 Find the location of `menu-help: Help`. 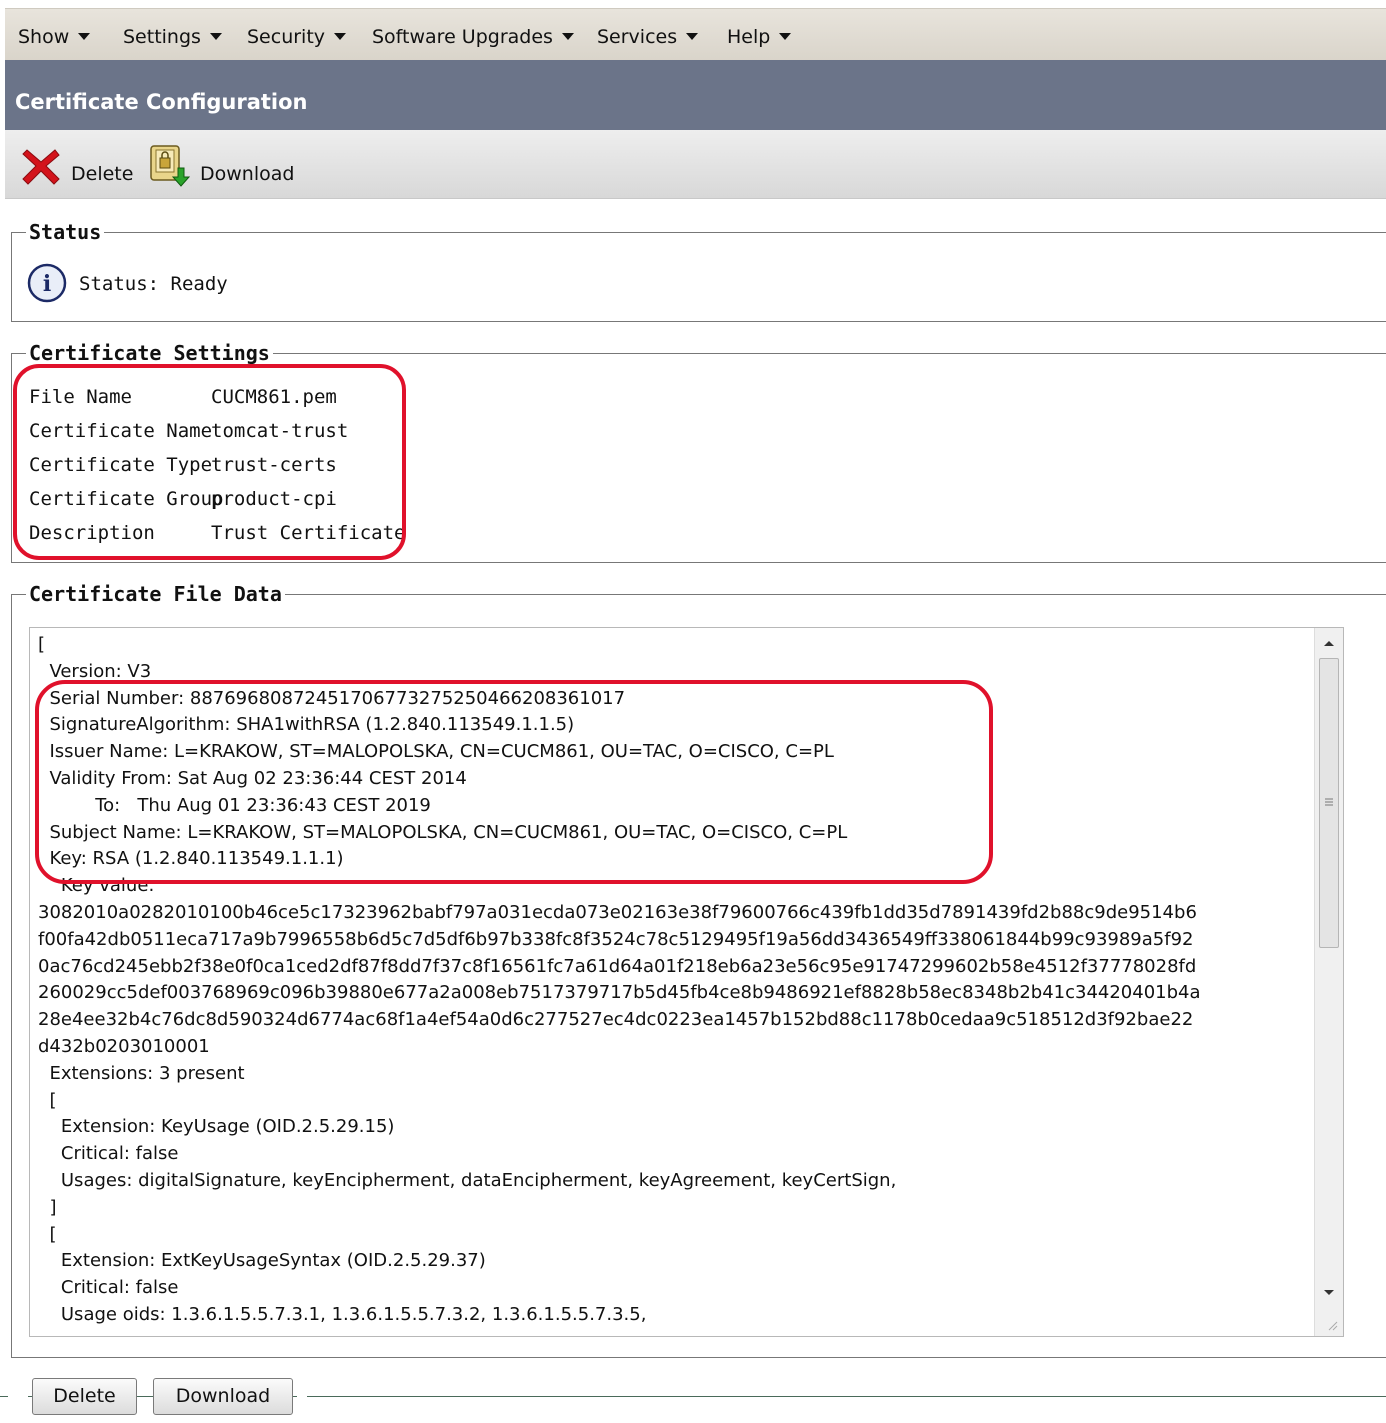

menu-help: Help is located at coordinates (759, 37).